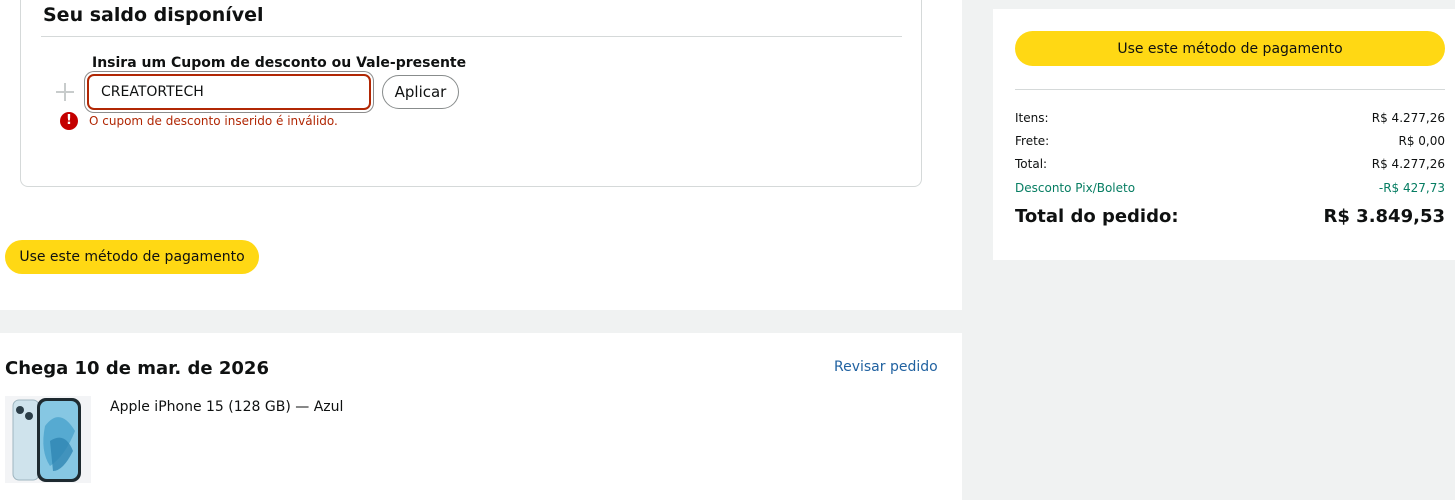 Image resolution: width=1455 pixels, height=500 pixels. I want to click on discount-label: Desconto Pix/Boleto, so click(1075, 188).